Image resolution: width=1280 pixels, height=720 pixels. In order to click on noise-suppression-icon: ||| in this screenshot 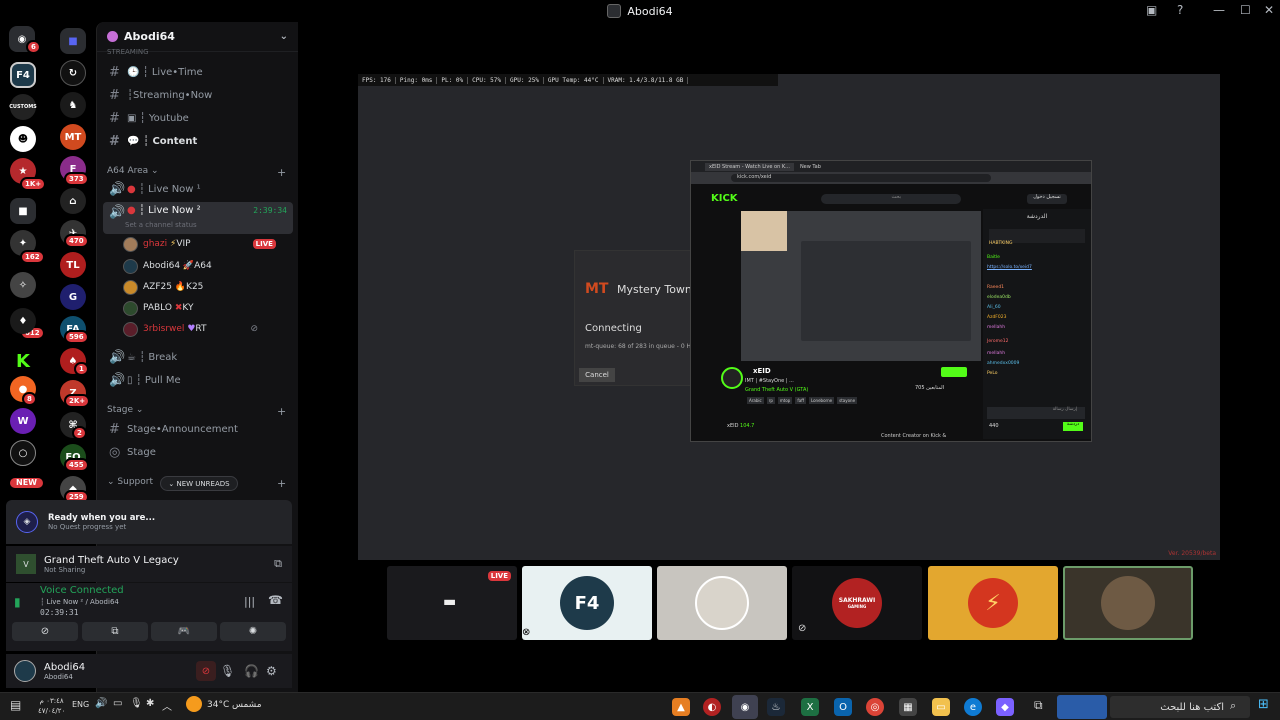, I will do `click(249, 601)`.